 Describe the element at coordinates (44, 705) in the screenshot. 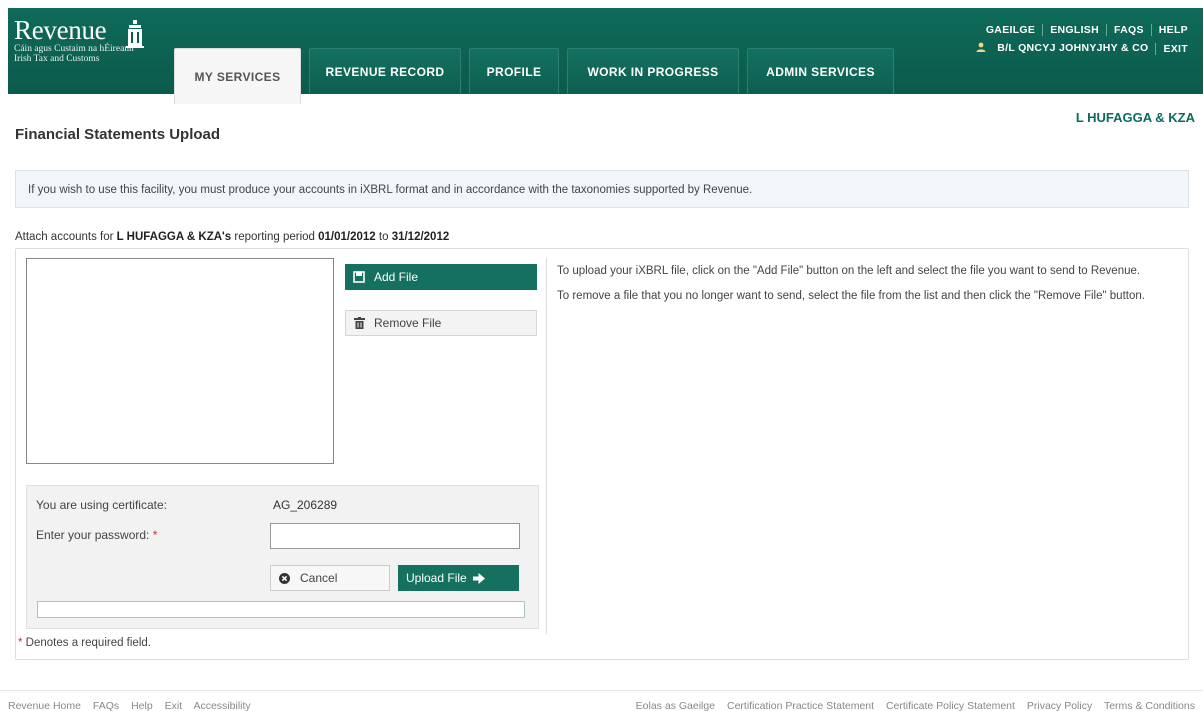

I see `footer-link-revenue-home: Revenue Home` at that location.